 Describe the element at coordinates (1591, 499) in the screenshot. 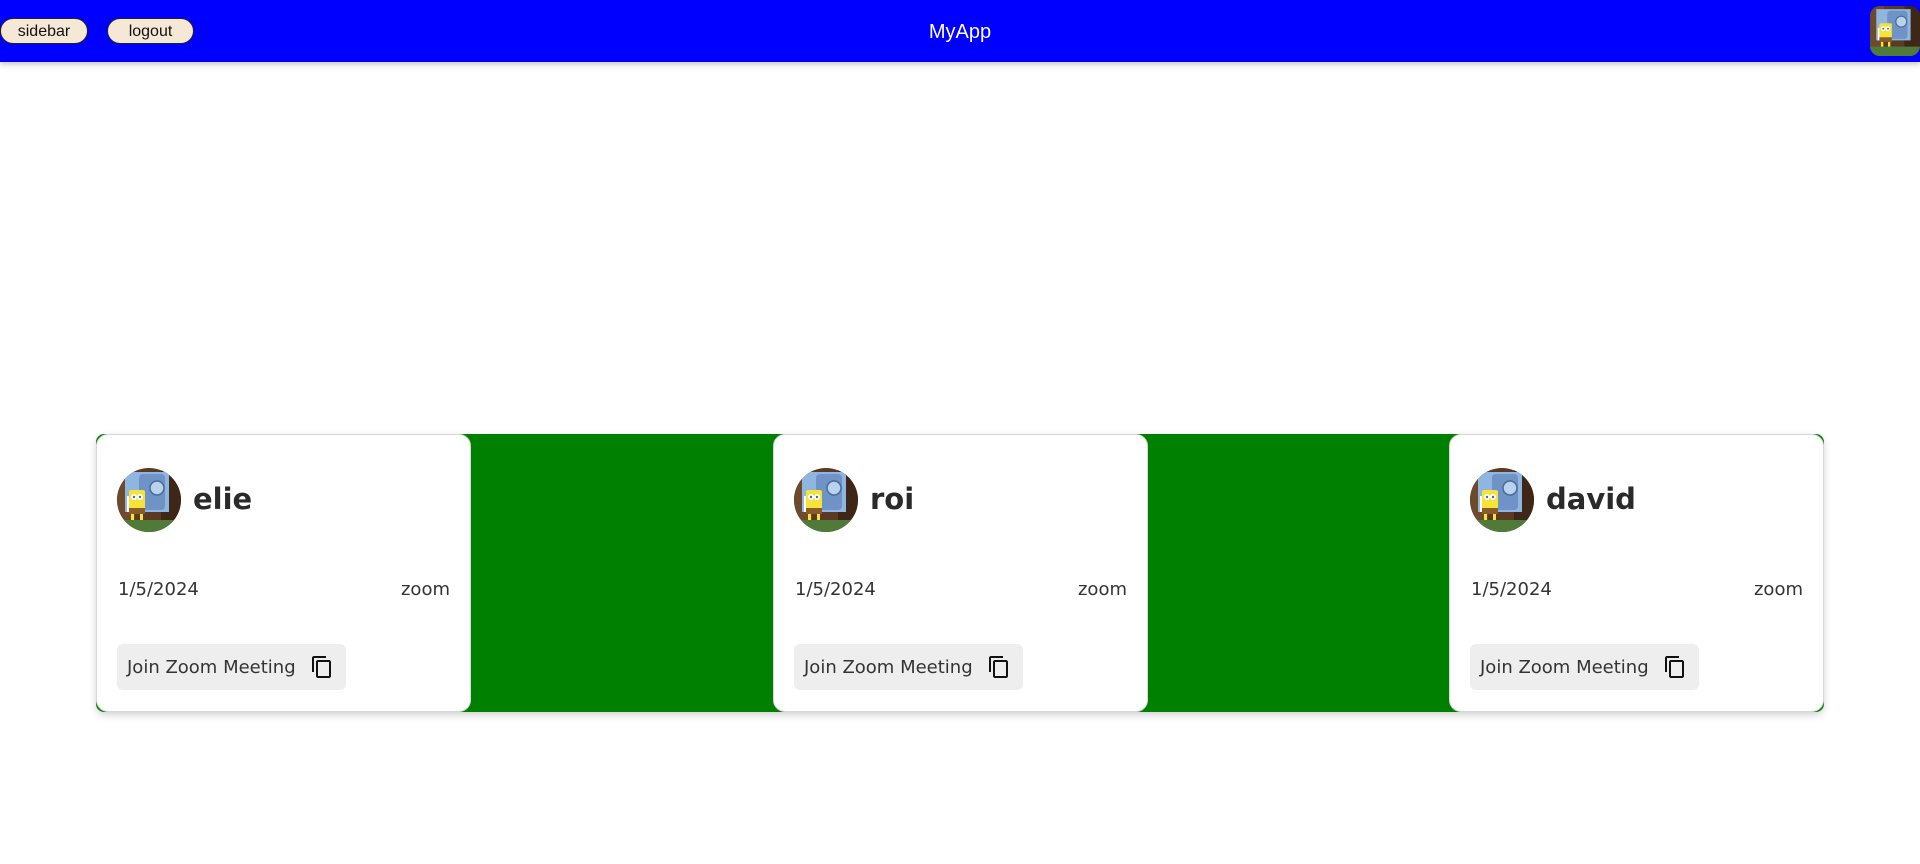

I see `participant-name: david` at that location.